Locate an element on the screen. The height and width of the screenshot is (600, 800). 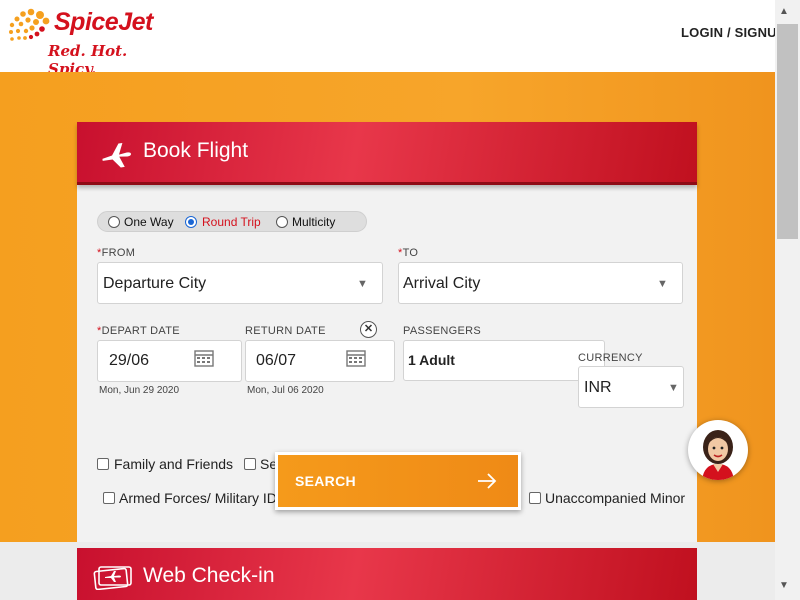
return-date-full: Mon, Jul 06 2020 is located at coordinates (285, 390).